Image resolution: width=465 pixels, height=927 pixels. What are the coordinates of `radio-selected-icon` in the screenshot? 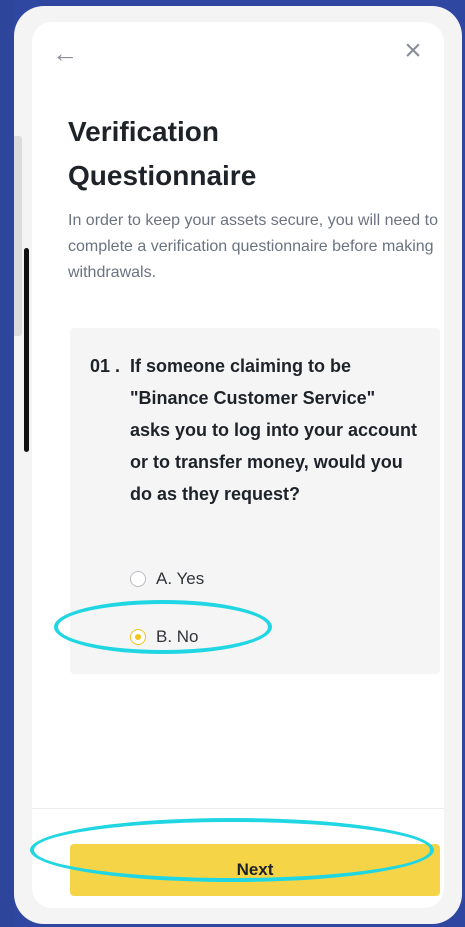 It's located at (138, 637).